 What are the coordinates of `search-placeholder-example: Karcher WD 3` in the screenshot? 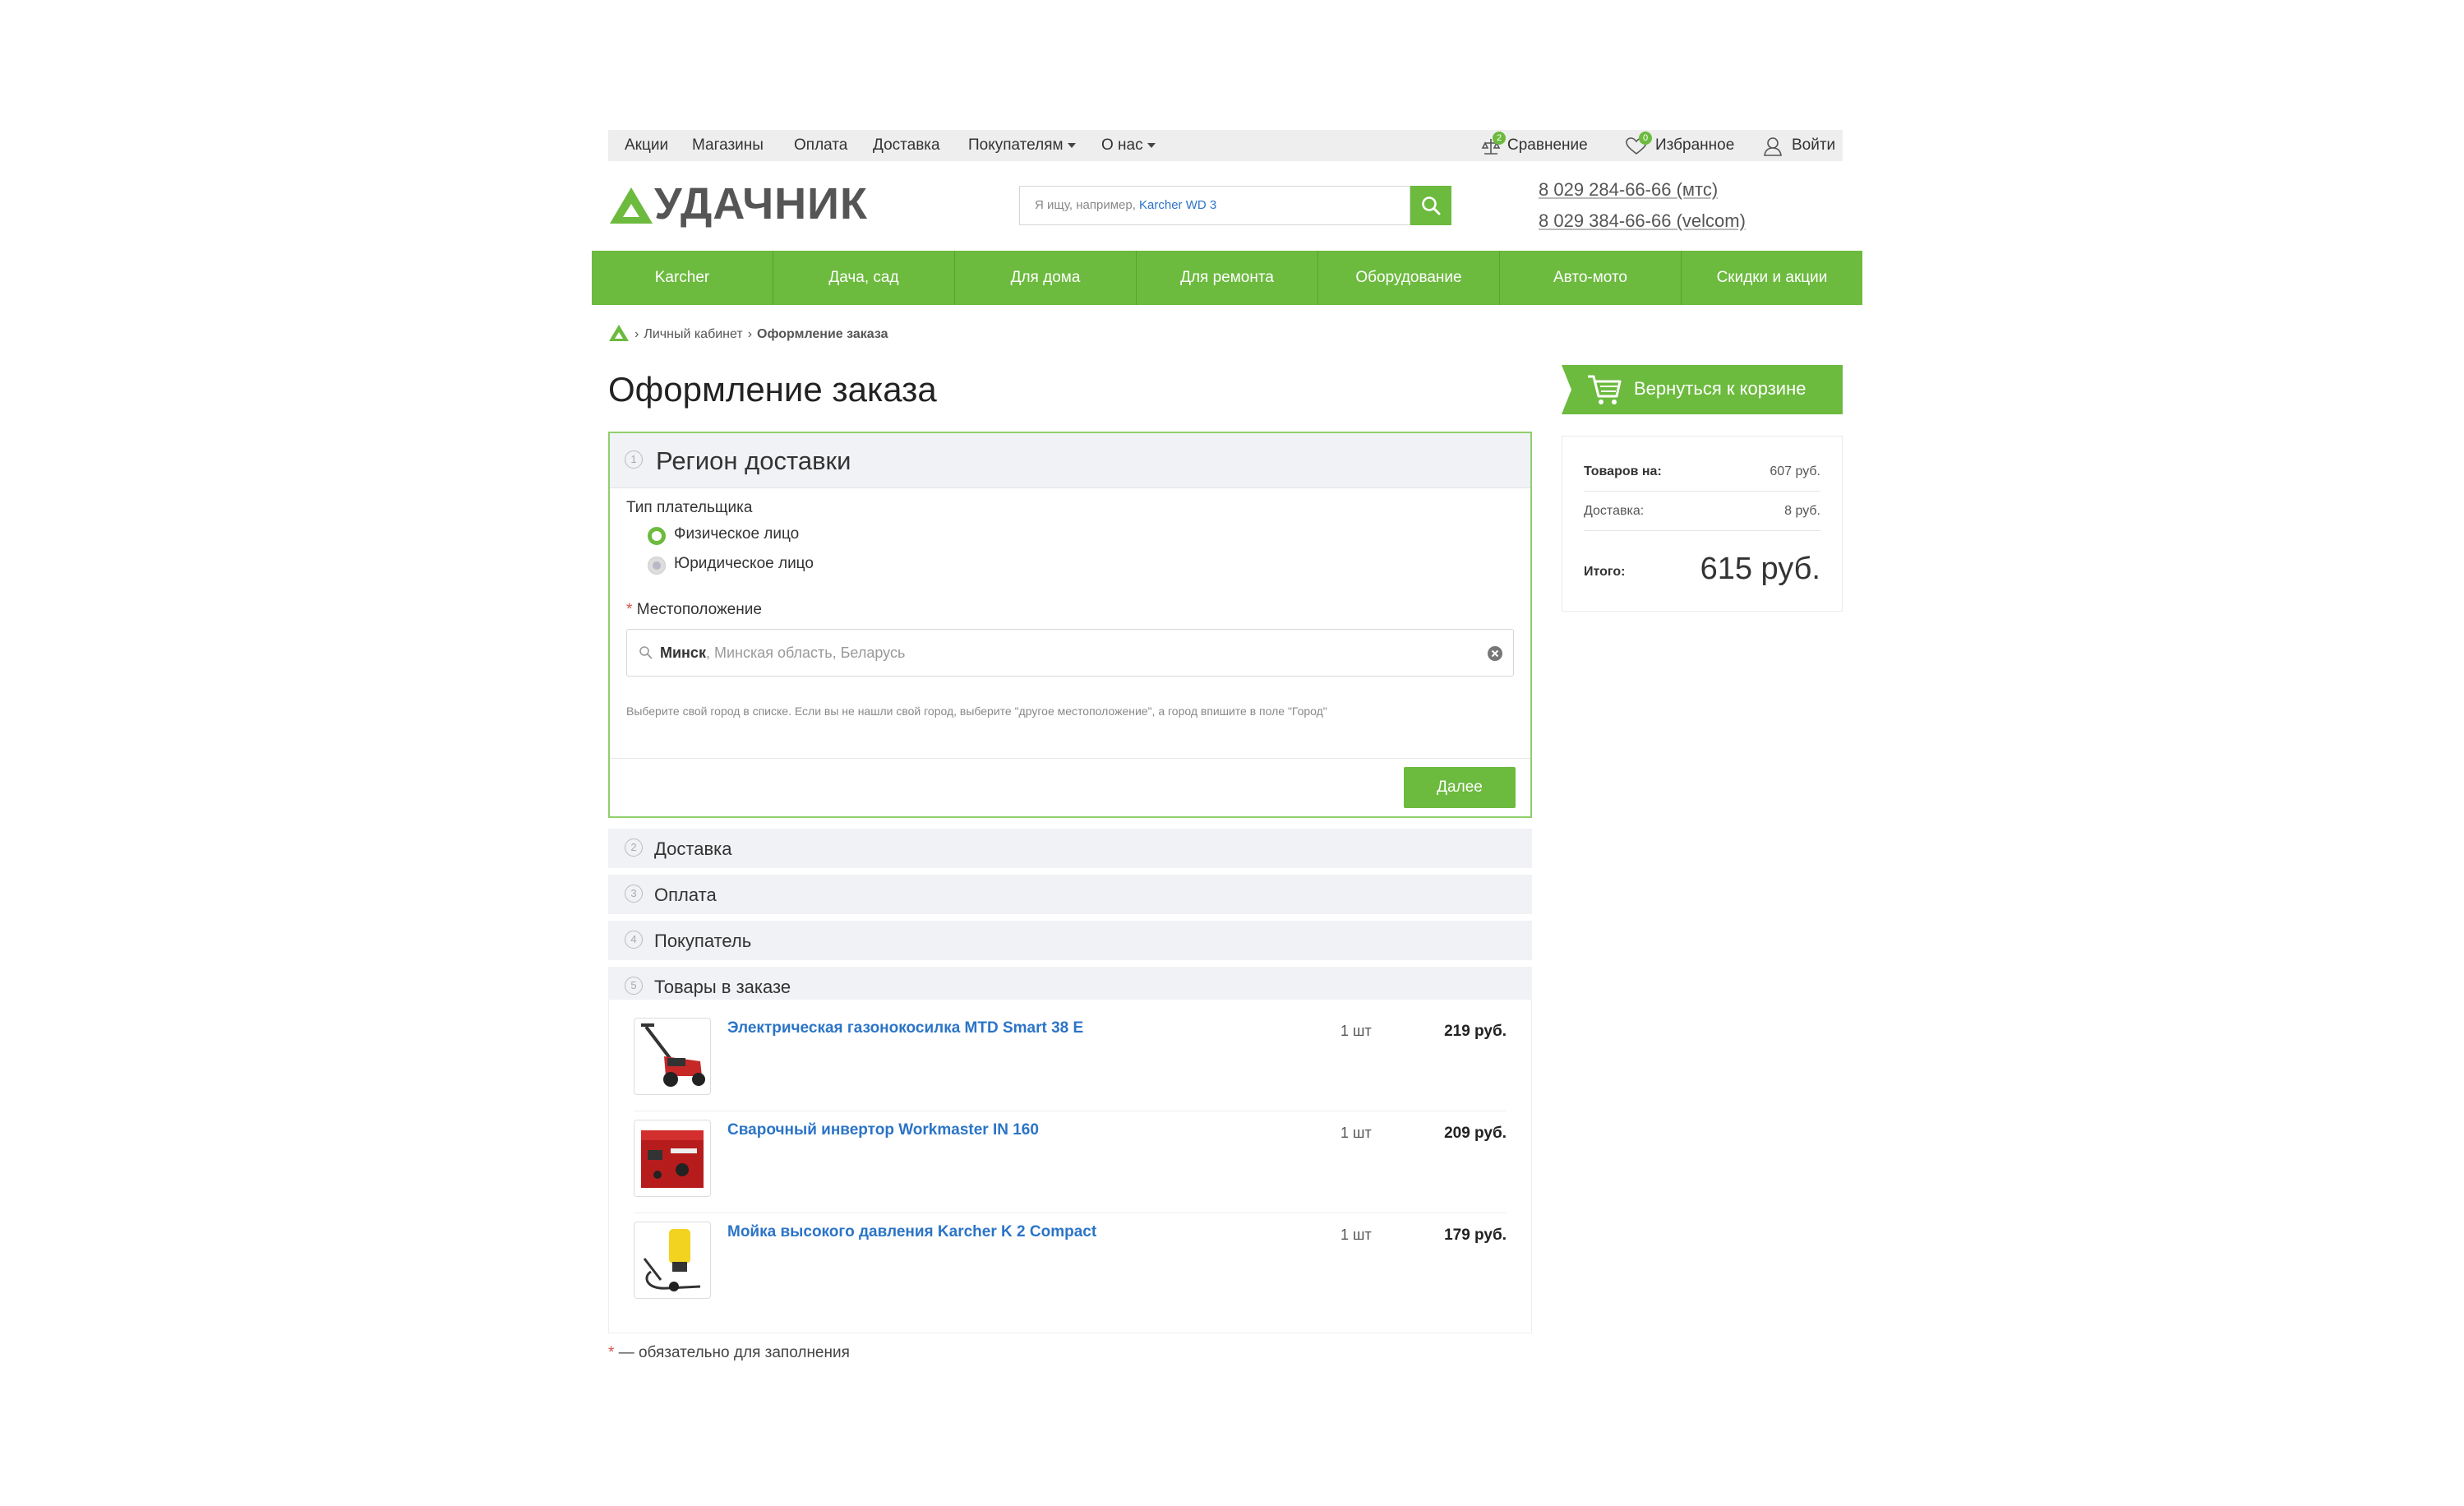 It's located at (1177, 205).